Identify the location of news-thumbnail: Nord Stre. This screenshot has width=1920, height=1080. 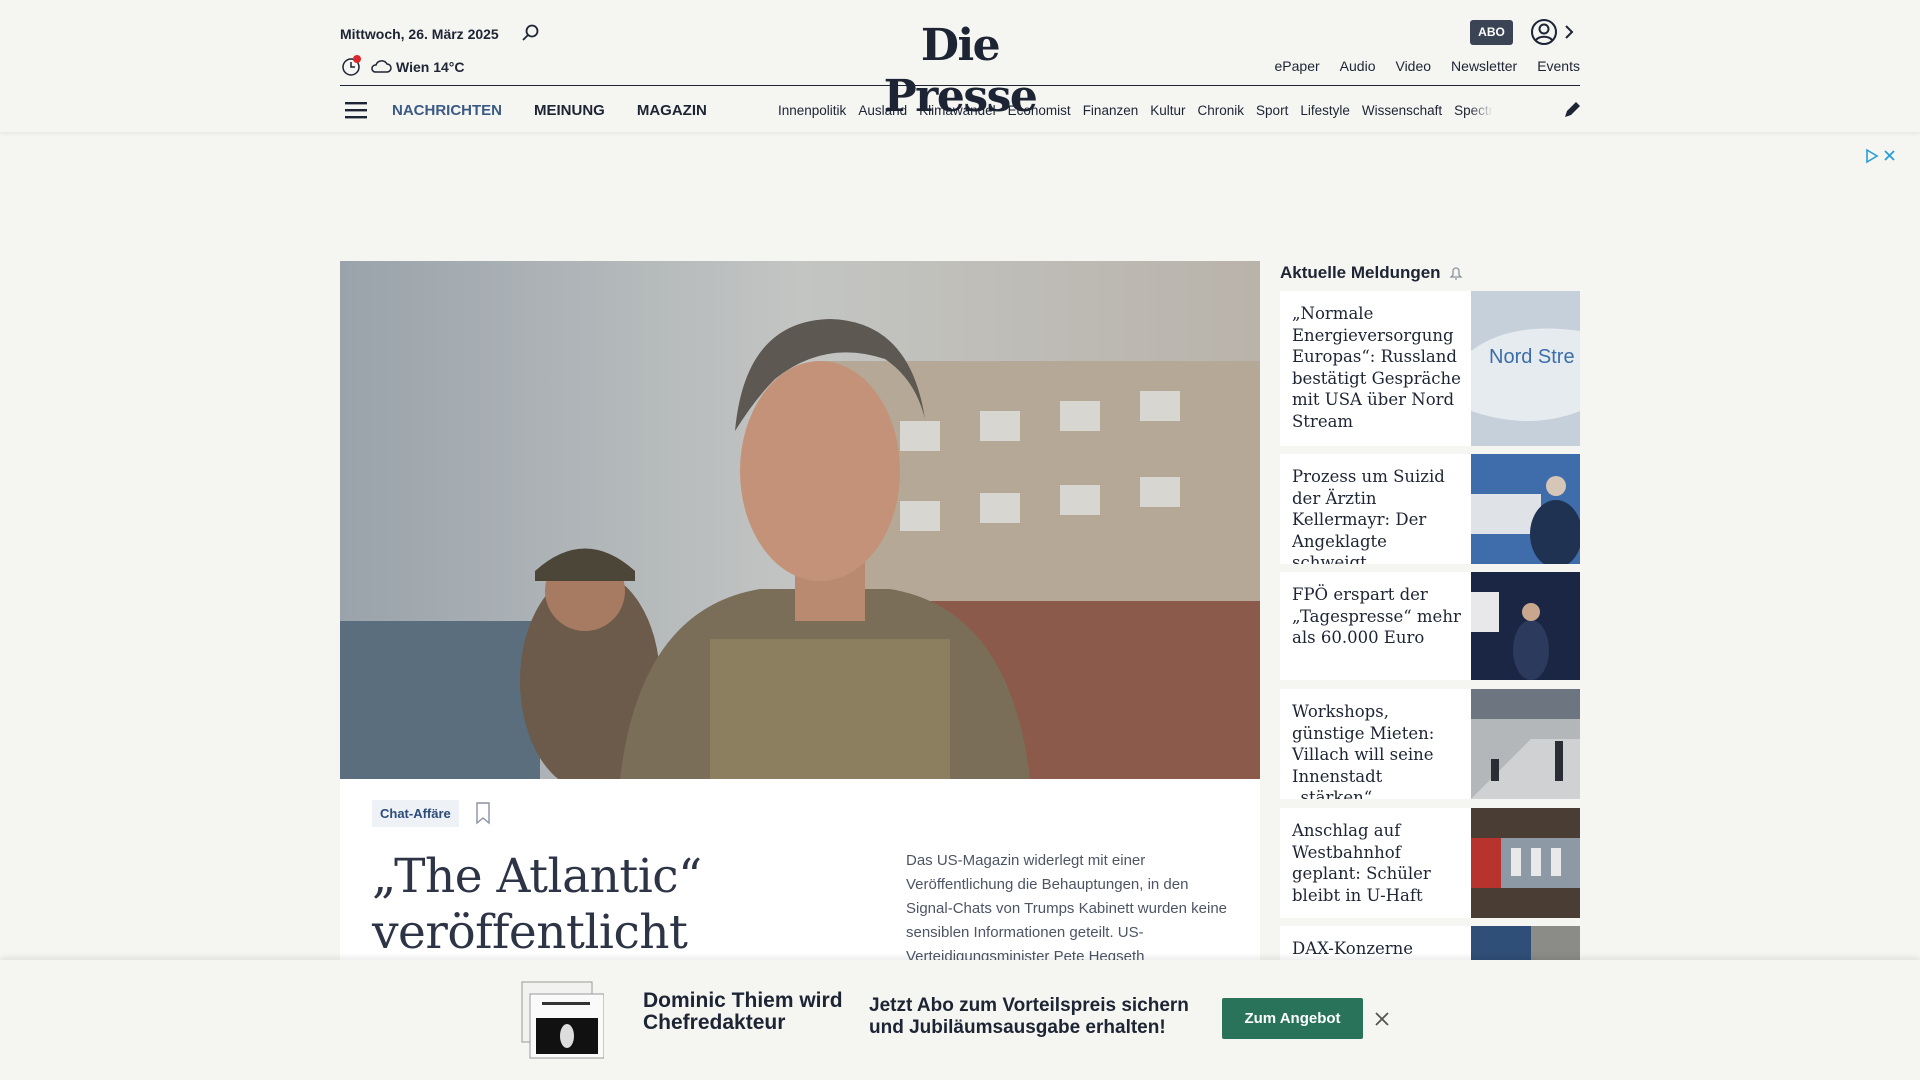
(1525, 368).